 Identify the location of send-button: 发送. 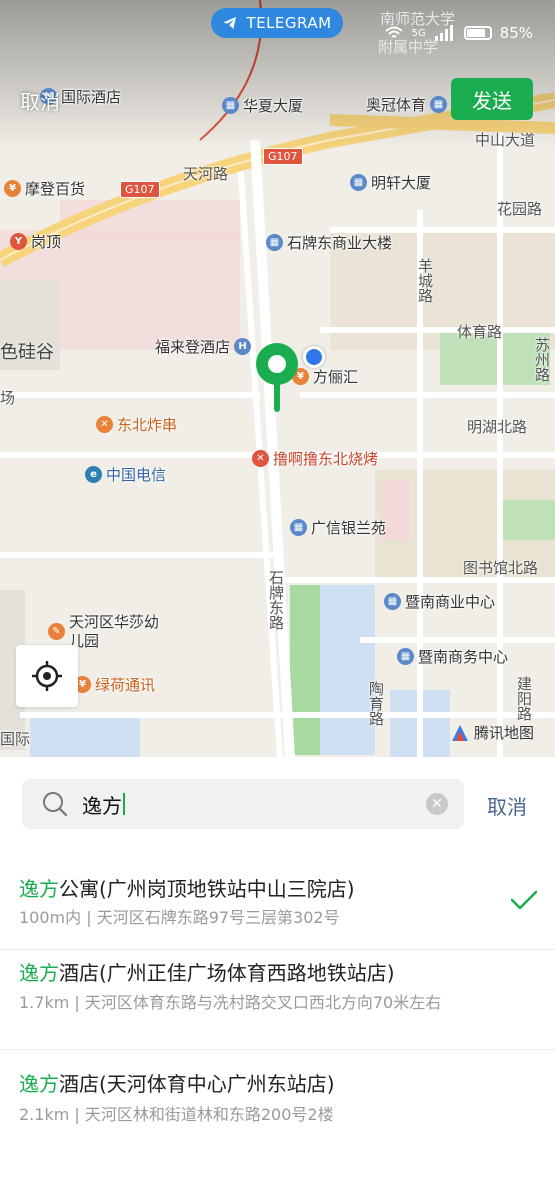
(492, 99).